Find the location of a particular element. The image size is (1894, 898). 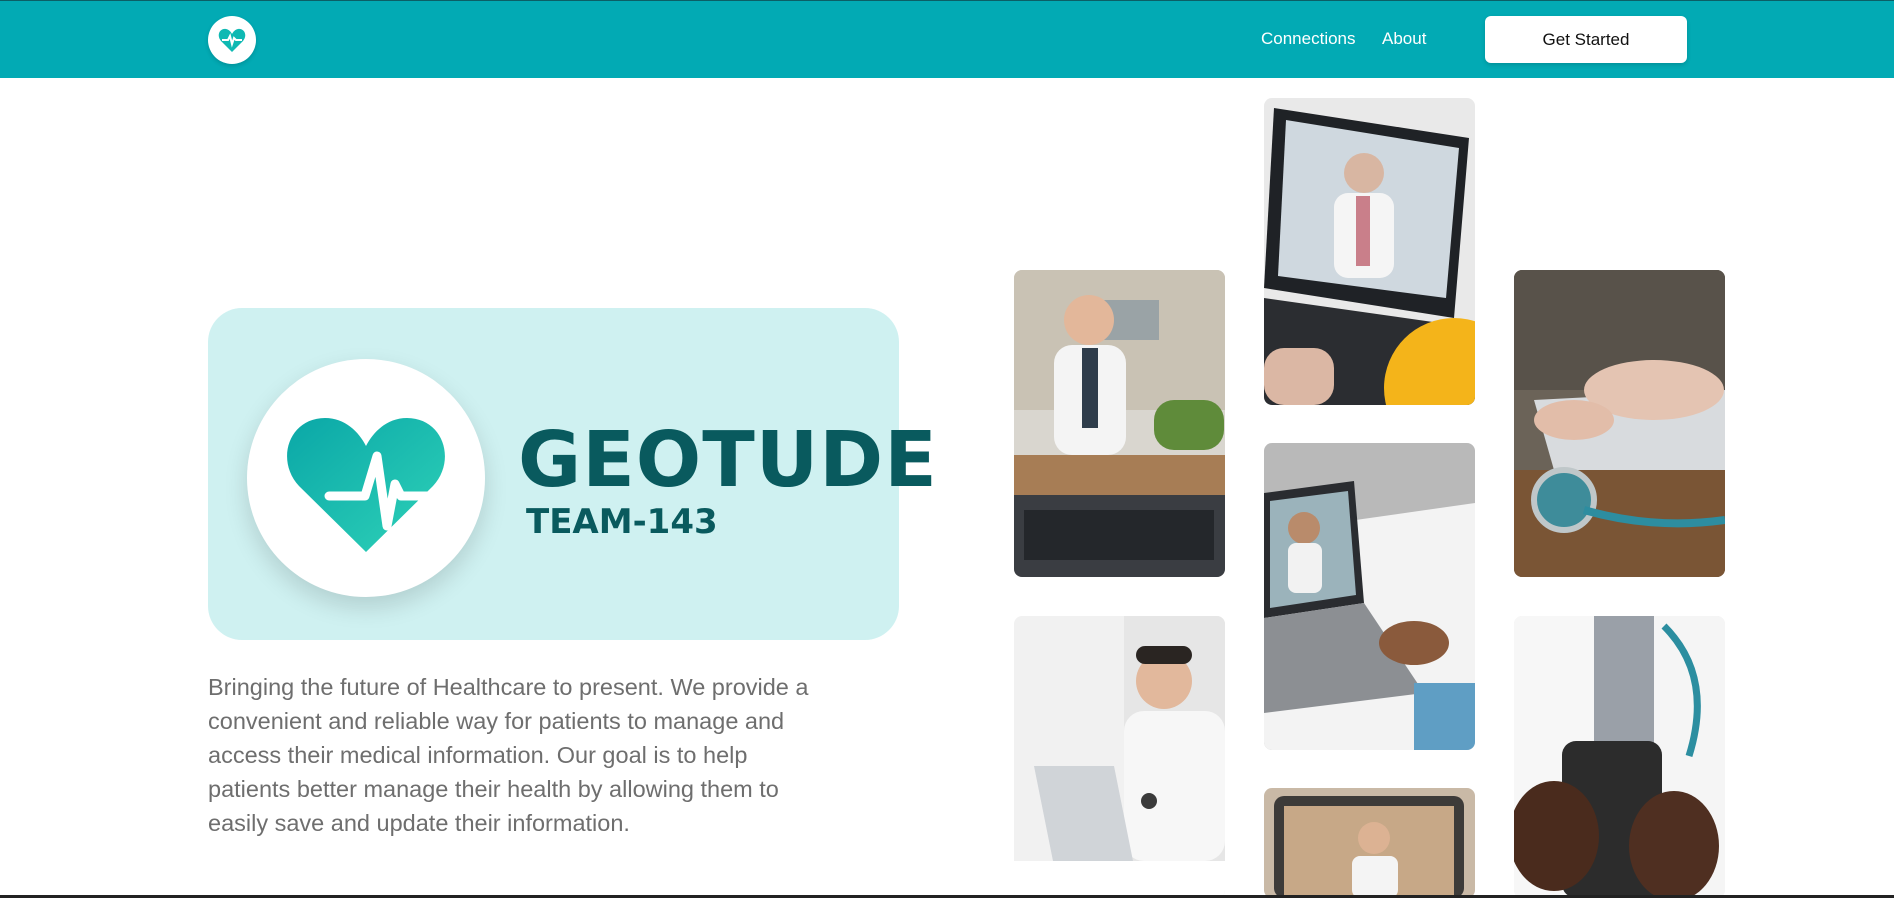

doctor-on-laptop-photo is located at coordinates (1119, 757).